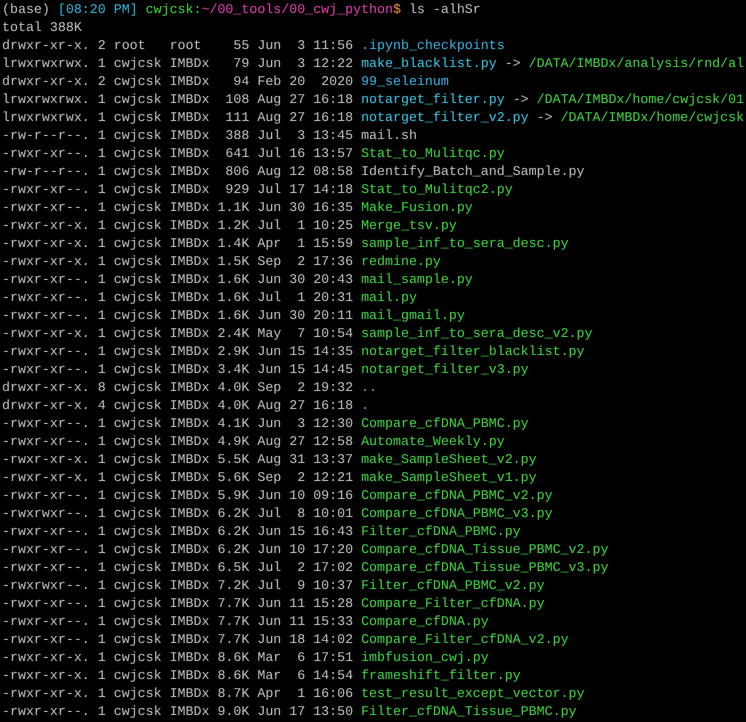  I want to click on file-name: Identify_Batch_and_Sample.py, so click(473, 172).